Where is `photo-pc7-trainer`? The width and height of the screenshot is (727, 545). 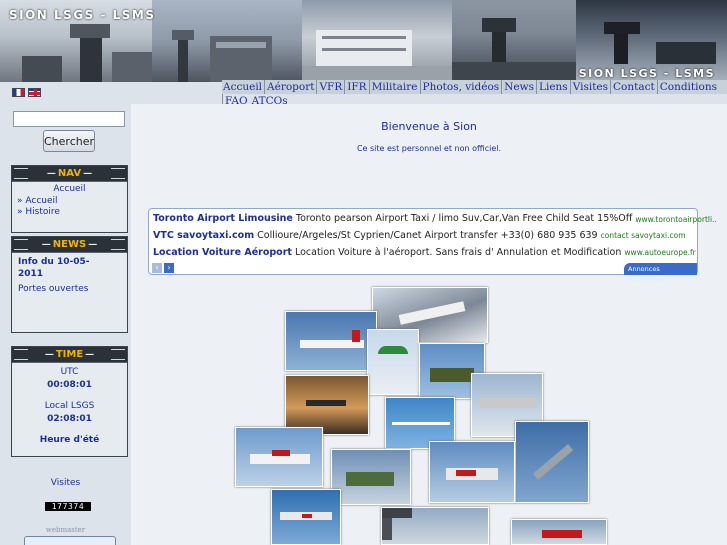 photo-pc7-trainer is located at coordinates (306, 517).